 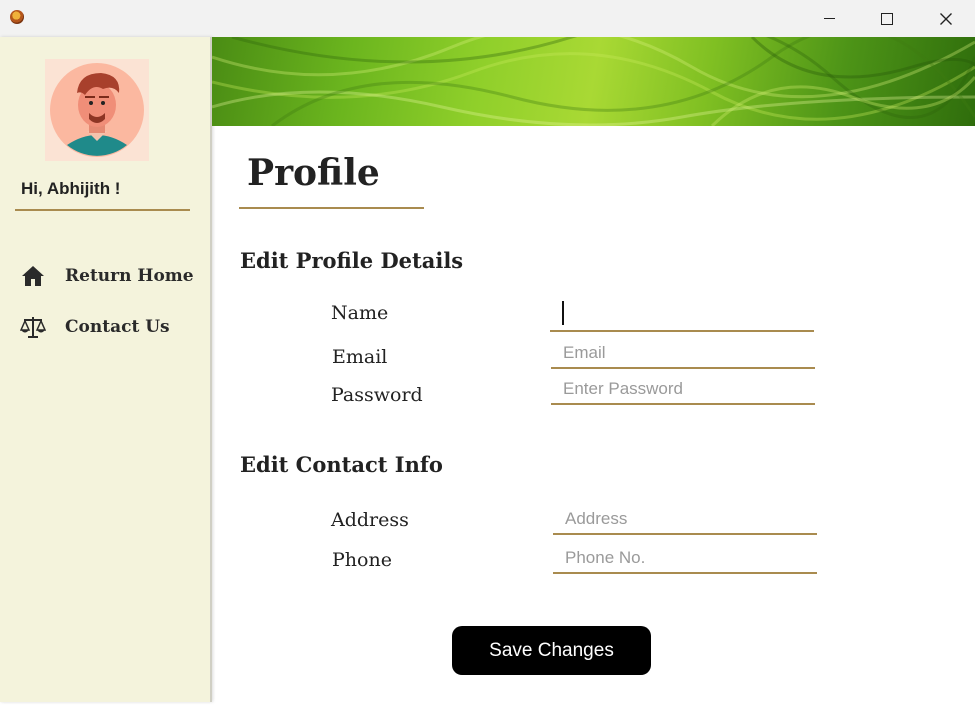 What do you see at coordinates (313, 173) in the screenshot?
I see `page-title: Profile` at bounding box center [313, 173].